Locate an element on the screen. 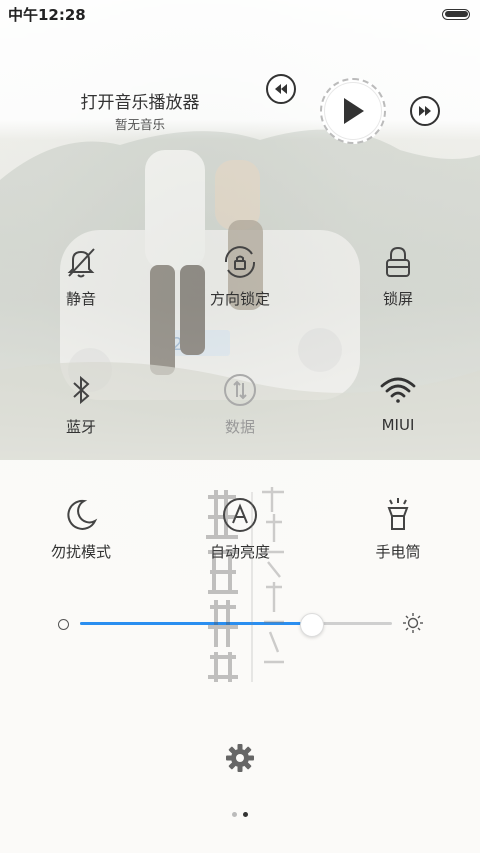 This screenshot has height=853, width=480. status-bar: 中午12:28 is located at coordinates (240, 14).